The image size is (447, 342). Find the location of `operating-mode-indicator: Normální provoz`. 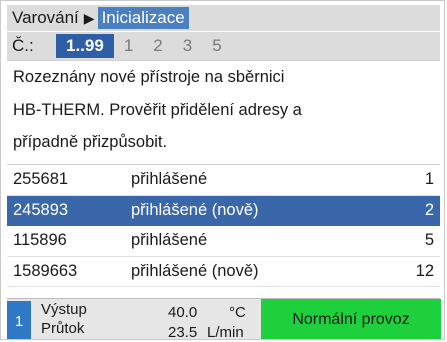

operating-mode-indicator: Normální provoz is located at coordinates (351, 319).